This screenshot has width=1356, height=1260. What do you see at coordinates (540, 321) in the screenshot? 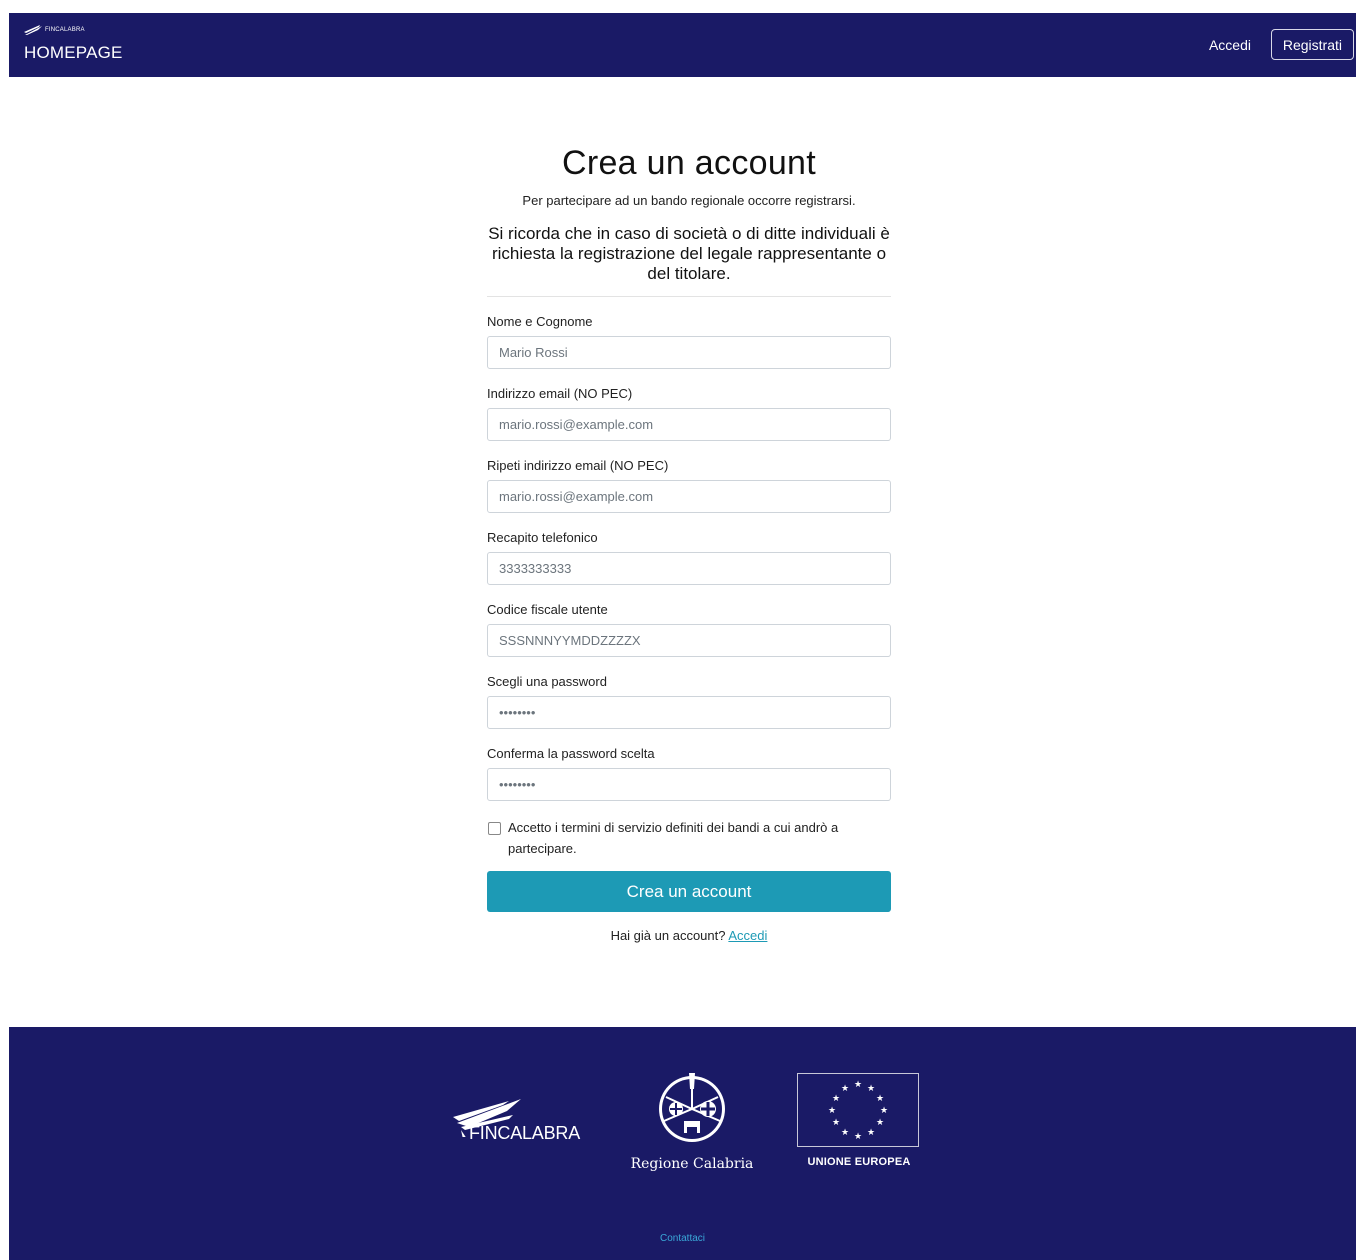
I see `full-name-label: Nome e Cognome` at bounding box center [540, 321].